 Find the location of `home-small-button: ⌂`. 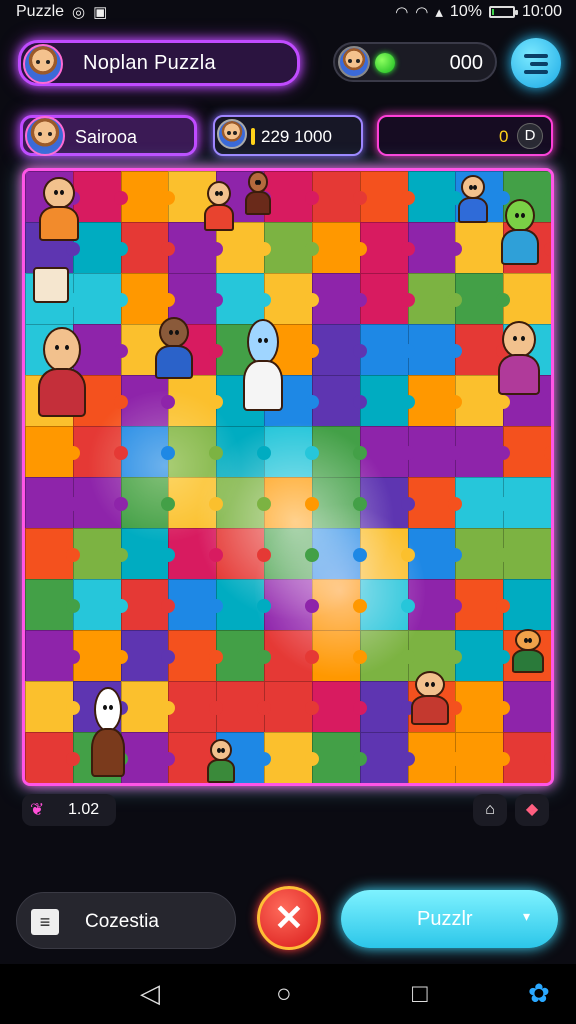

home-small-button: ⌂ is located at coordinates (490, 810).